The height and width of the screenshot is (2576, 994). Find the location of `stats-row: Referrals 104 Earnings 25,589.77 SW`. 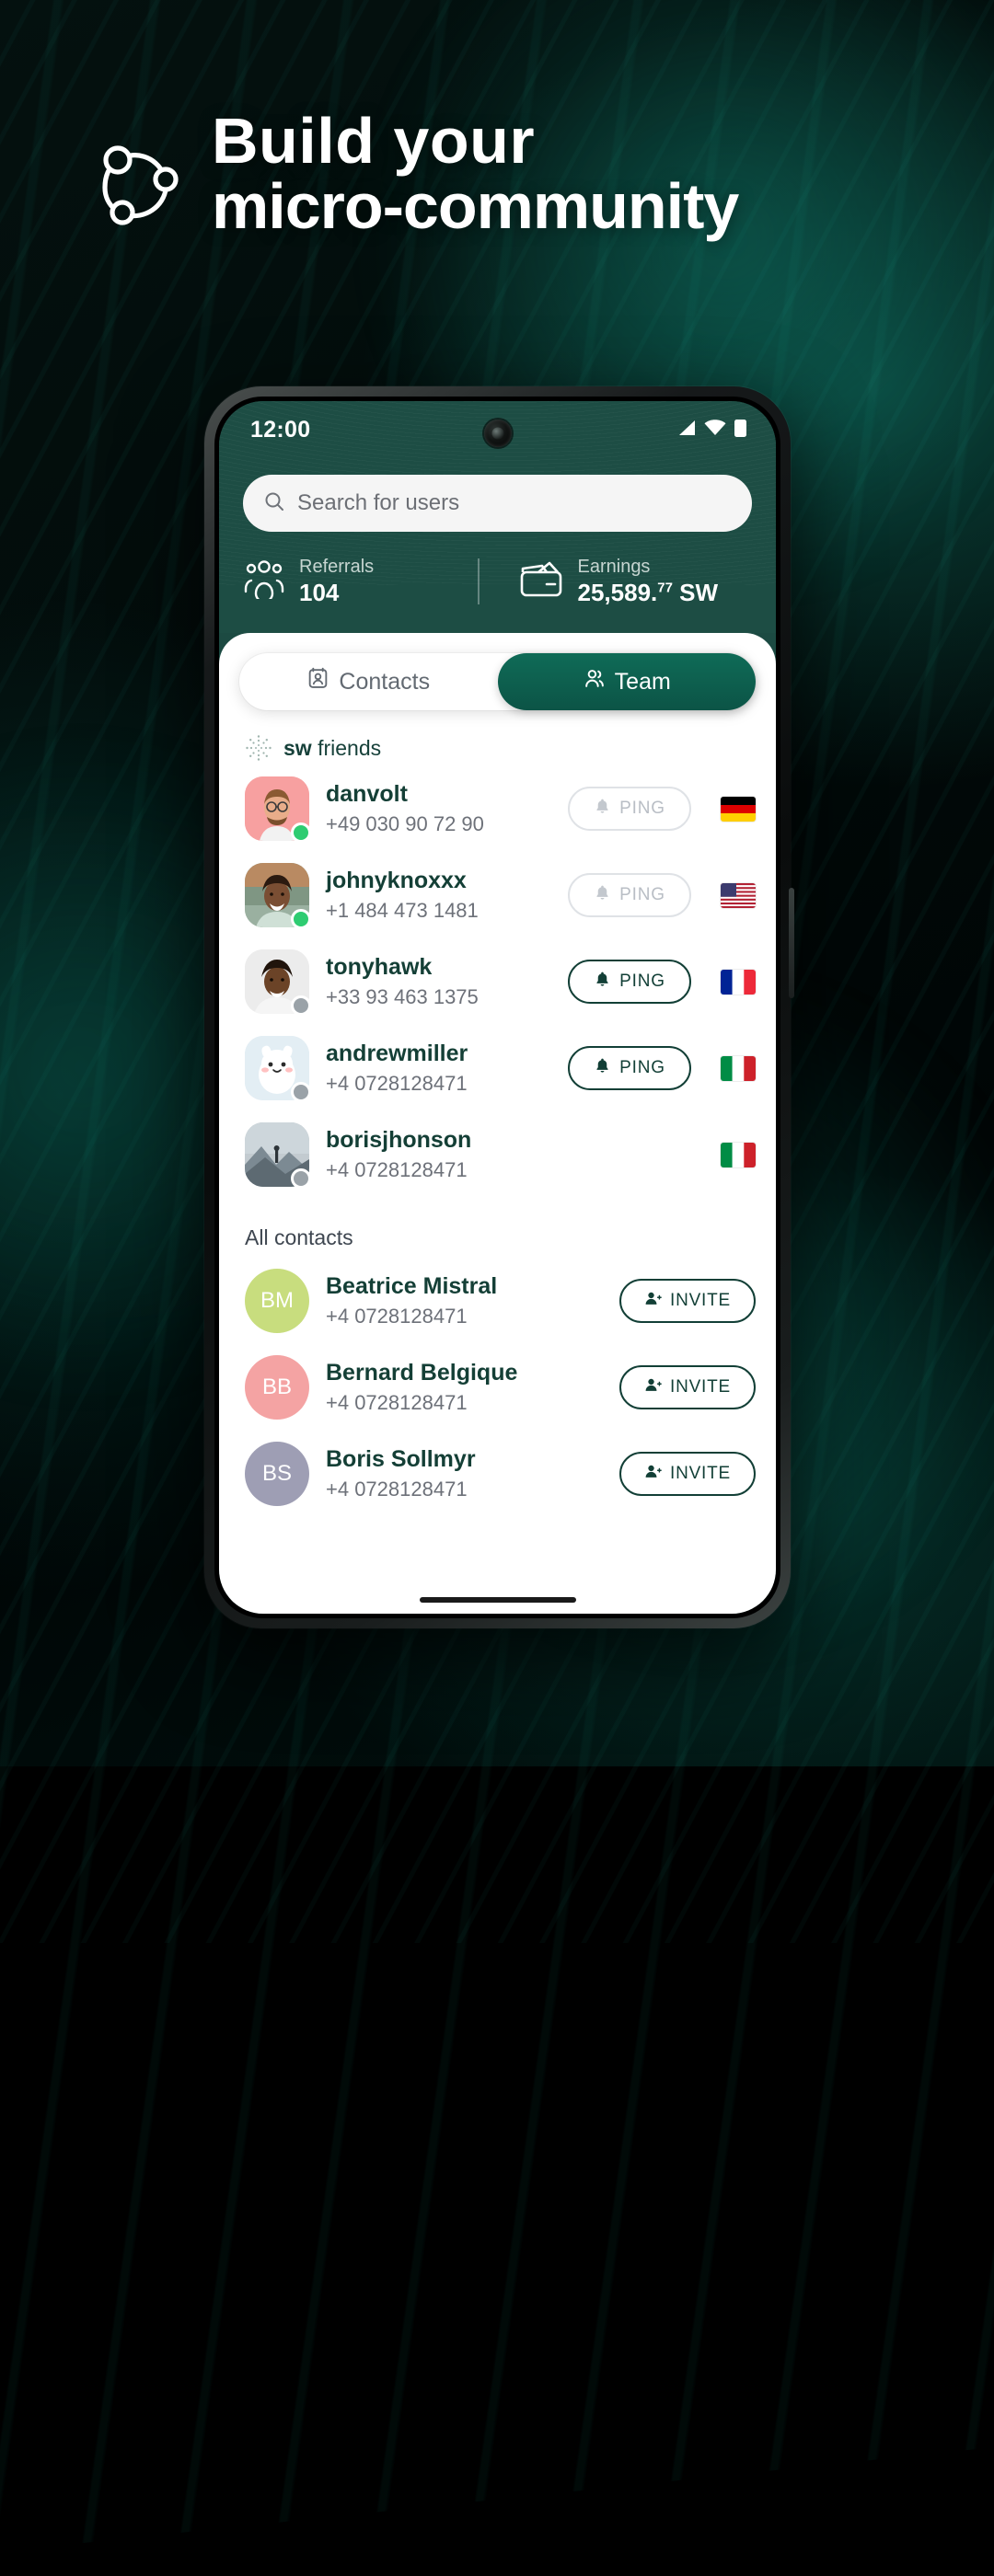

stats-row: Referrals 104 Earnings 25,589.77 SW is located at coordinates (497, 581).